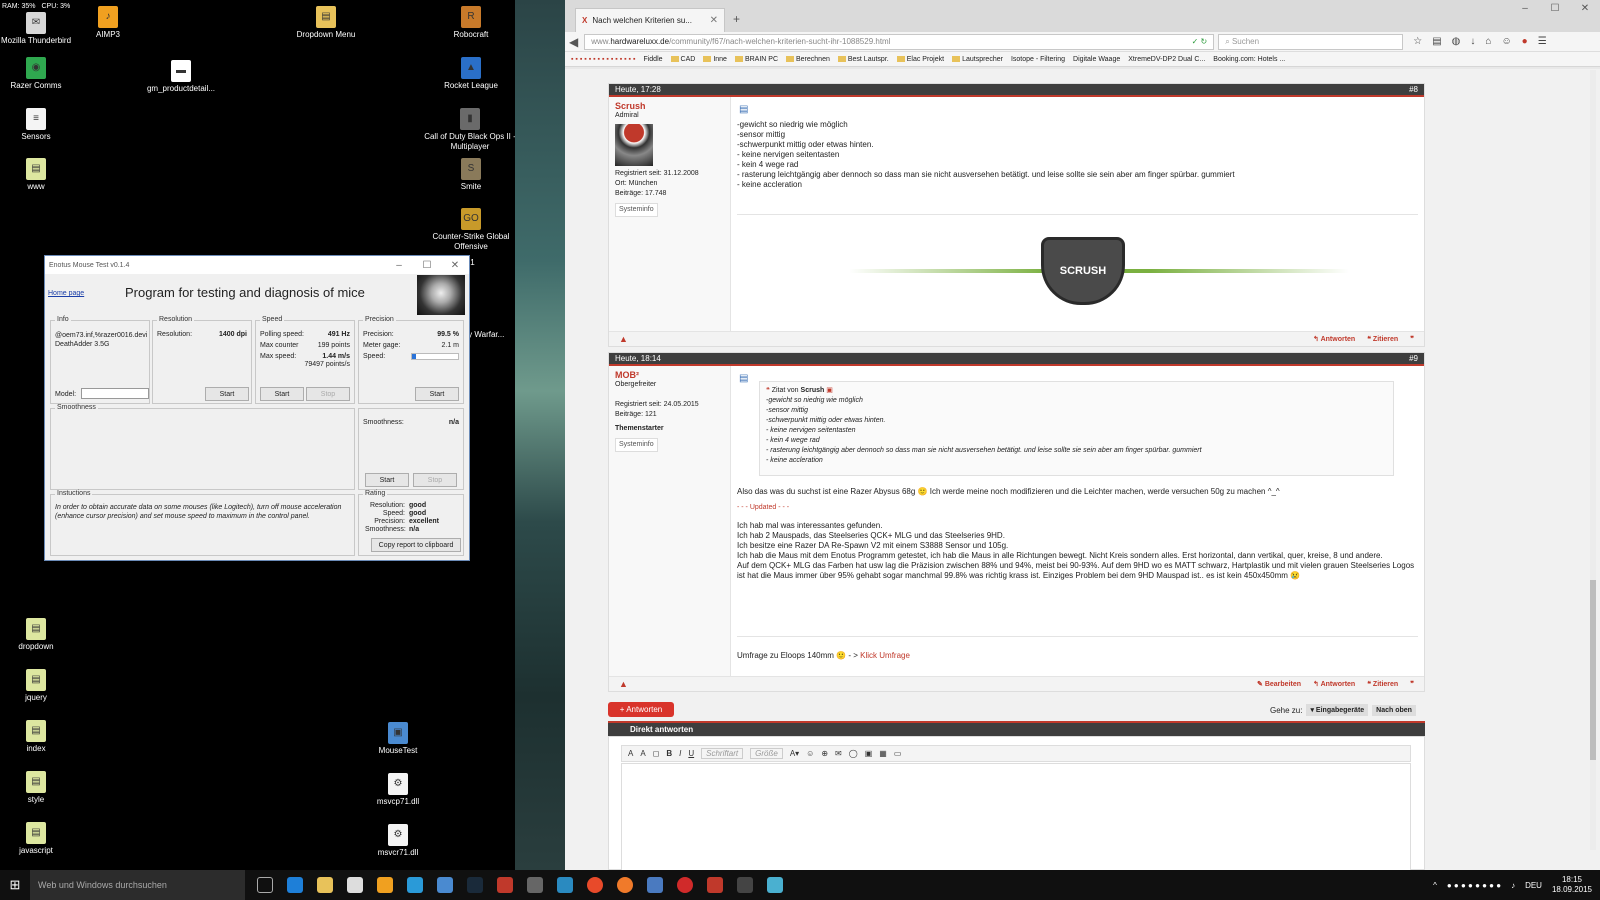  What do you see at coordinates (630, 753) in the screenshot?
I see `source-mode-icon: A` at bounding box center [630, 753].